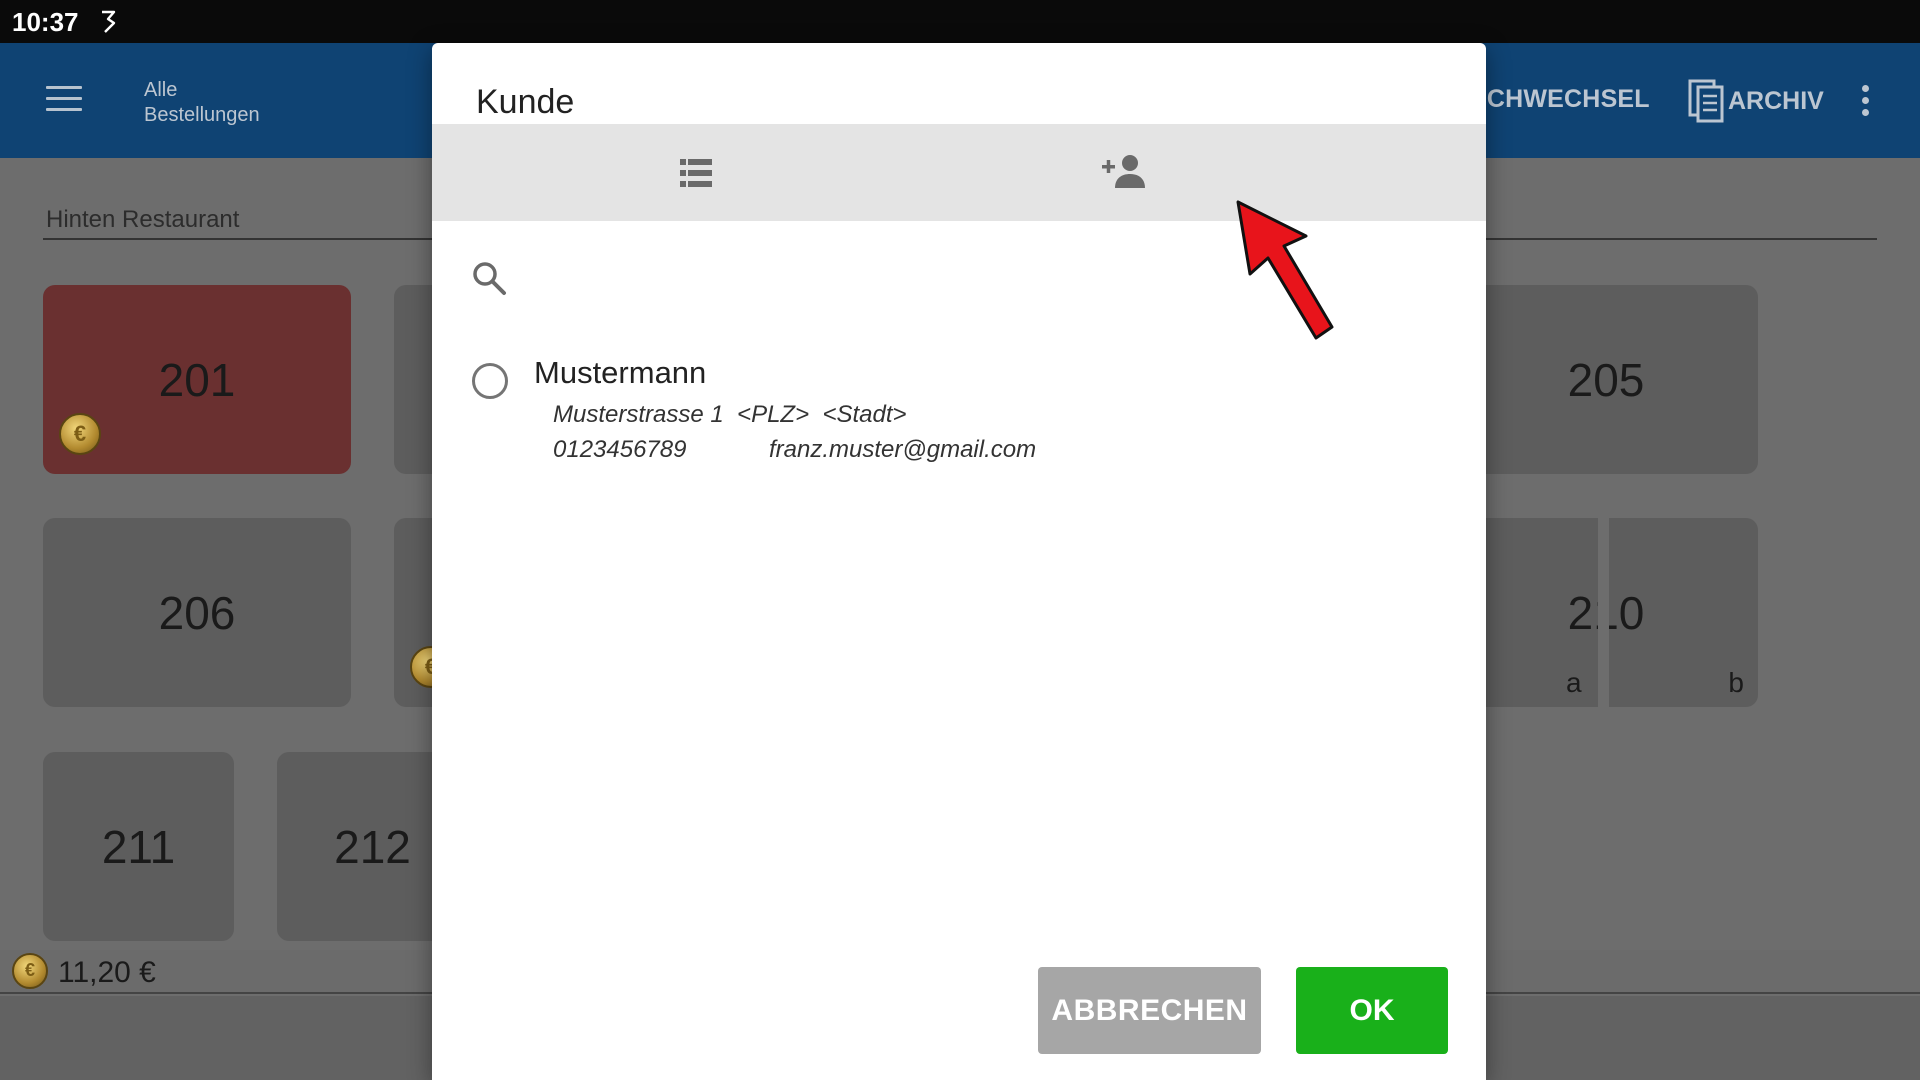  I want to click on customer-radio, so click(490, 381).